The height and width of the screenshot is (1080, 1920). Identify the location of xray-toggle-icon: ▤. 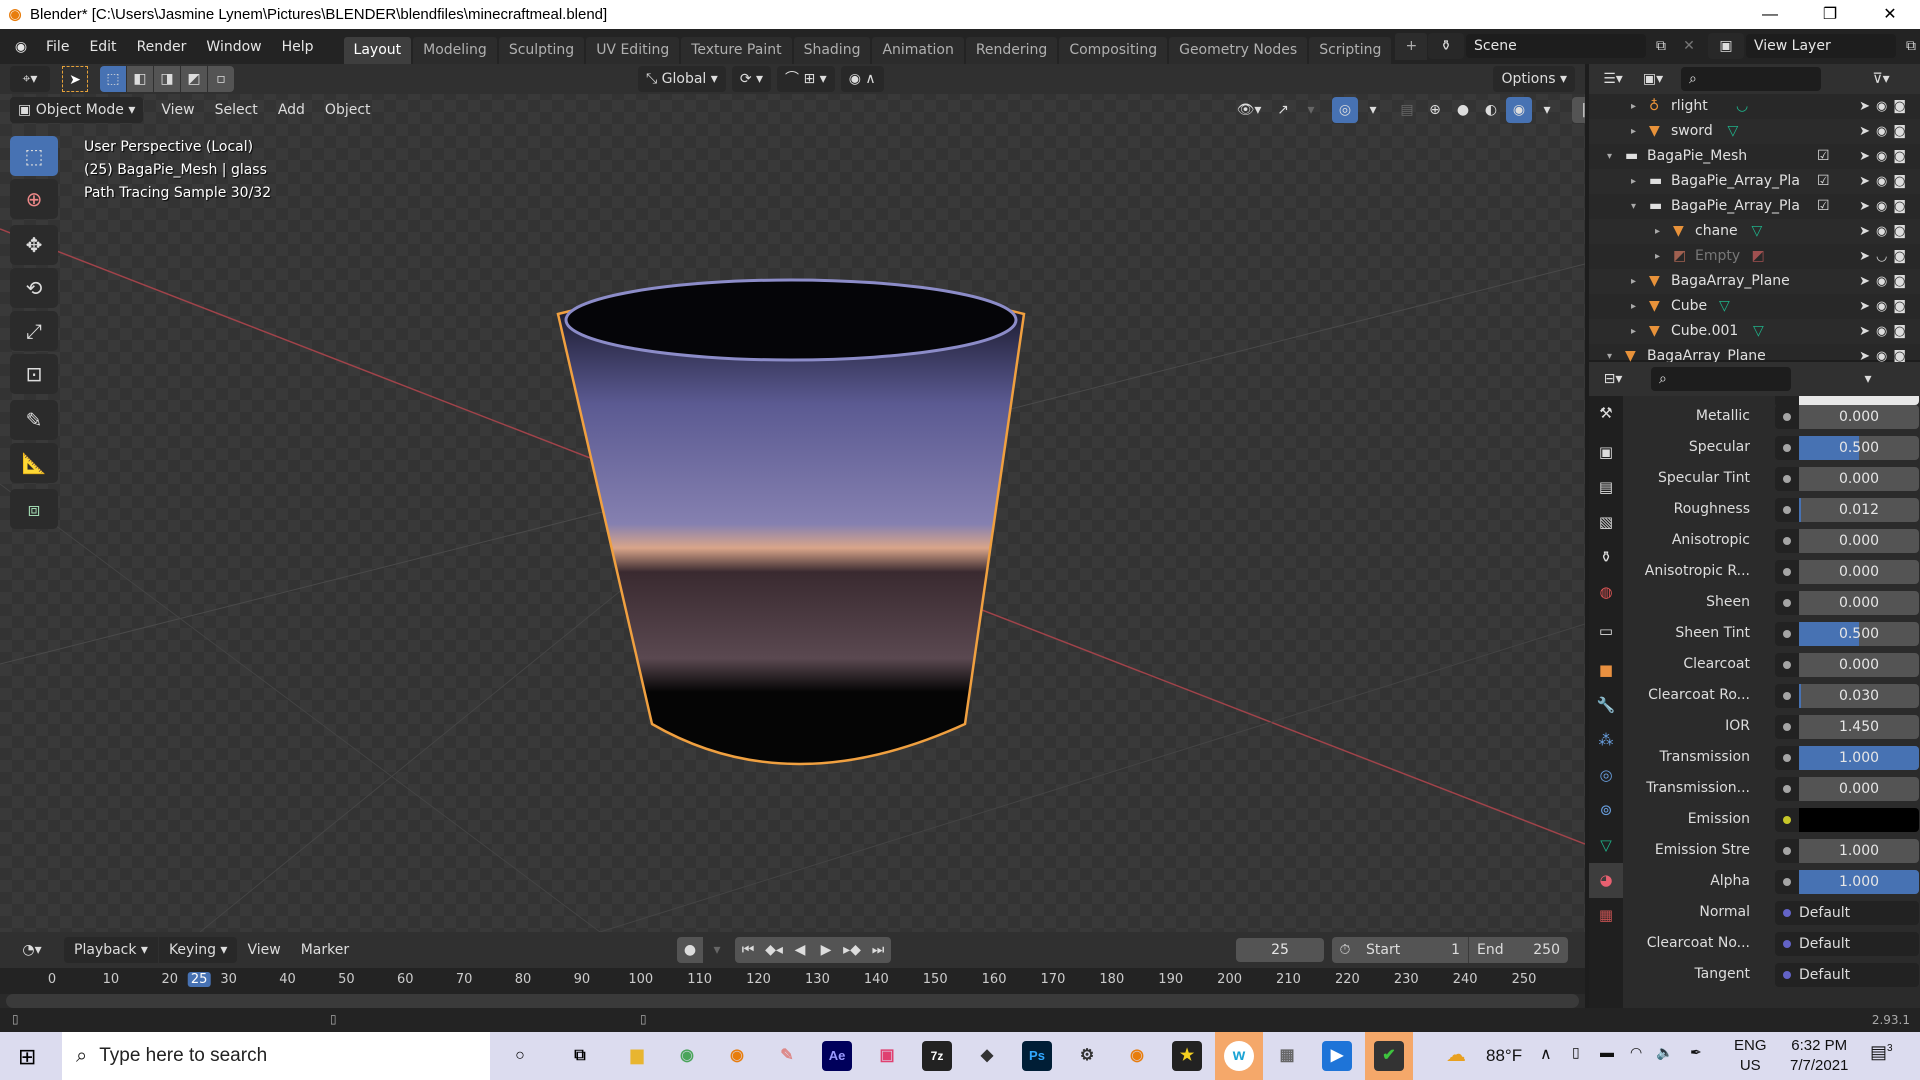
(1407, 110).